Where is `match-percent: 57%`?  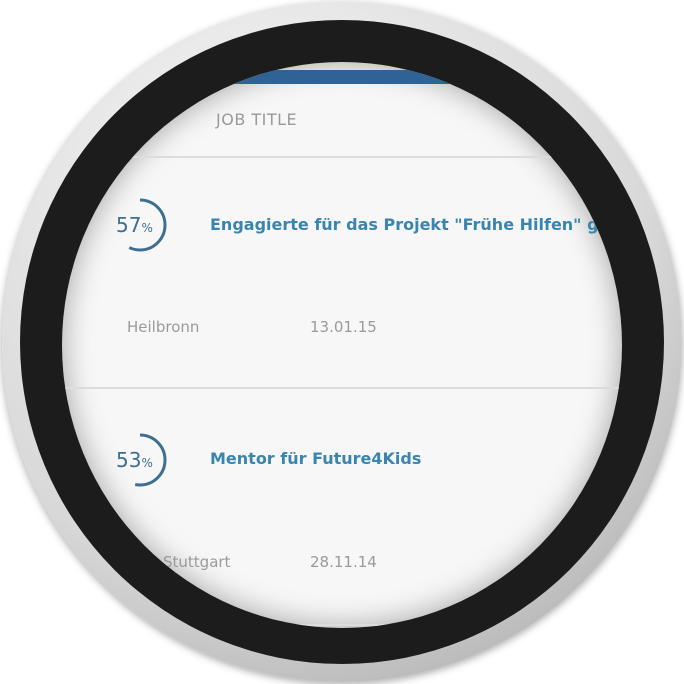 match-percent: 57% is located at coordinates (134, 225).